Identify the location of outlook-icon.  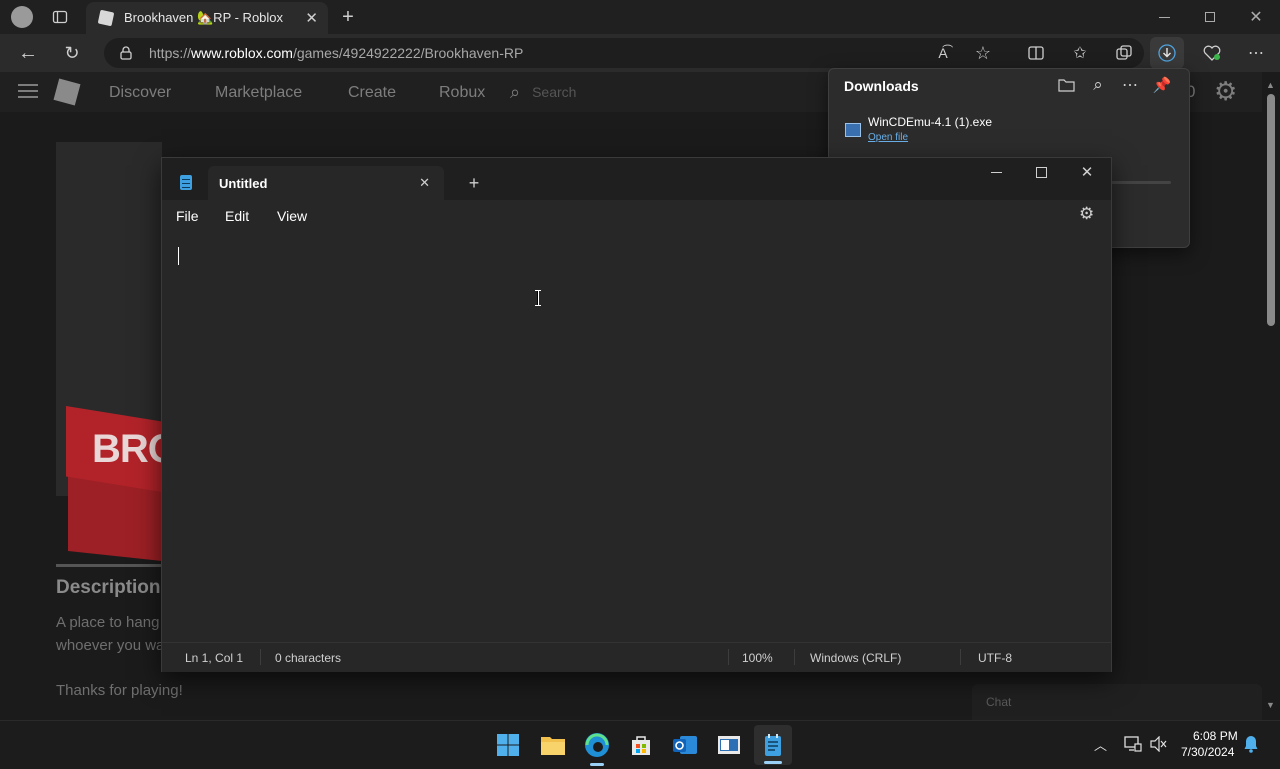
(685, 745).